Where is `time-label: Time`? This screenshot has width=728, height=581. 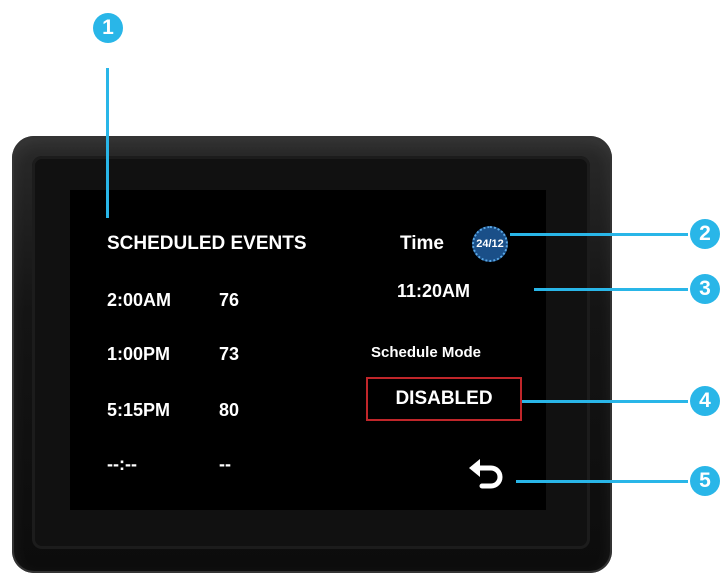 time-label: Time is located at coordinates (422, 243).